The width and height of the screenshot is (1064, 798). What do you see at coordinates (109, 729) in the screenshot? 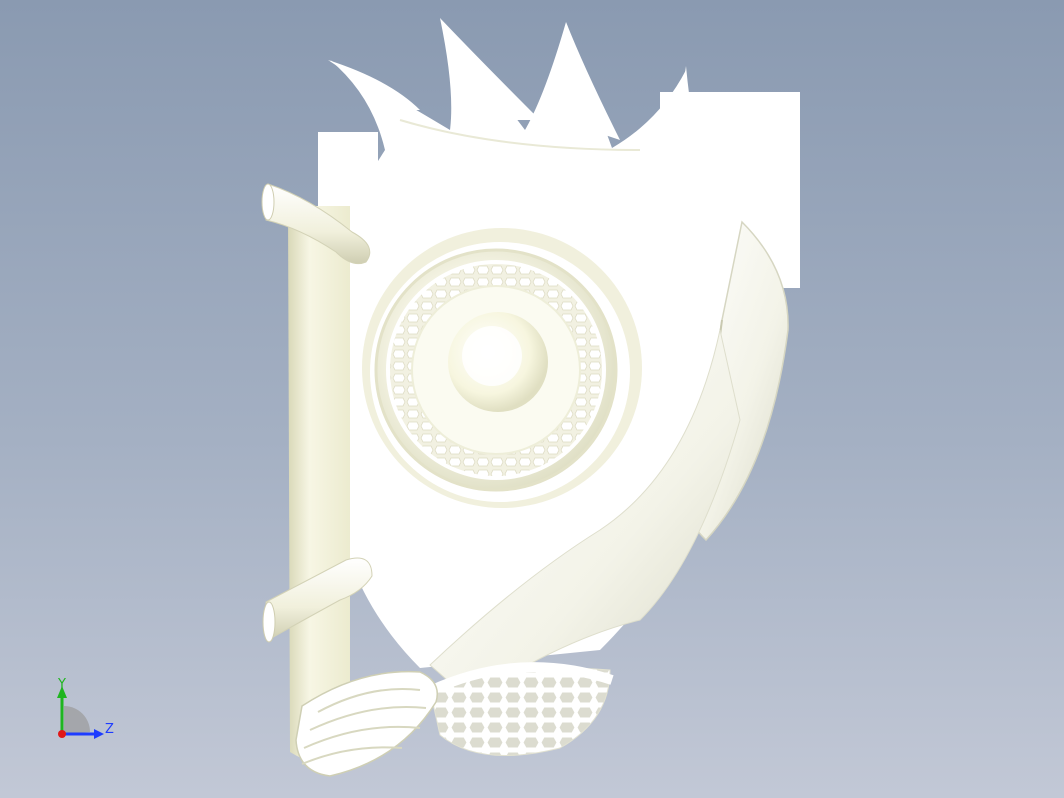
I see `z-axis-label: Z` at bounding box center [109, 729].